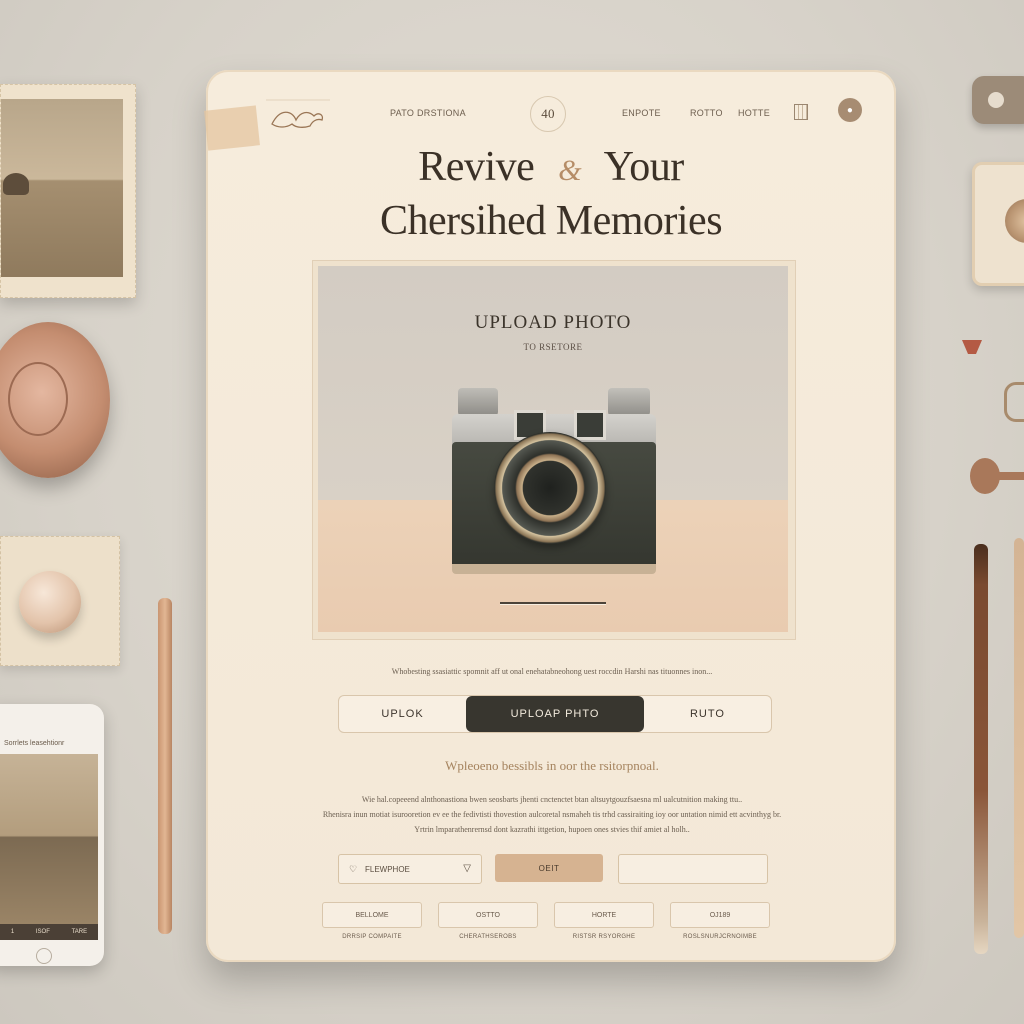 This screenshot has width=1024, height=1024. I want to click on key-shaft, so click(1009, 476).